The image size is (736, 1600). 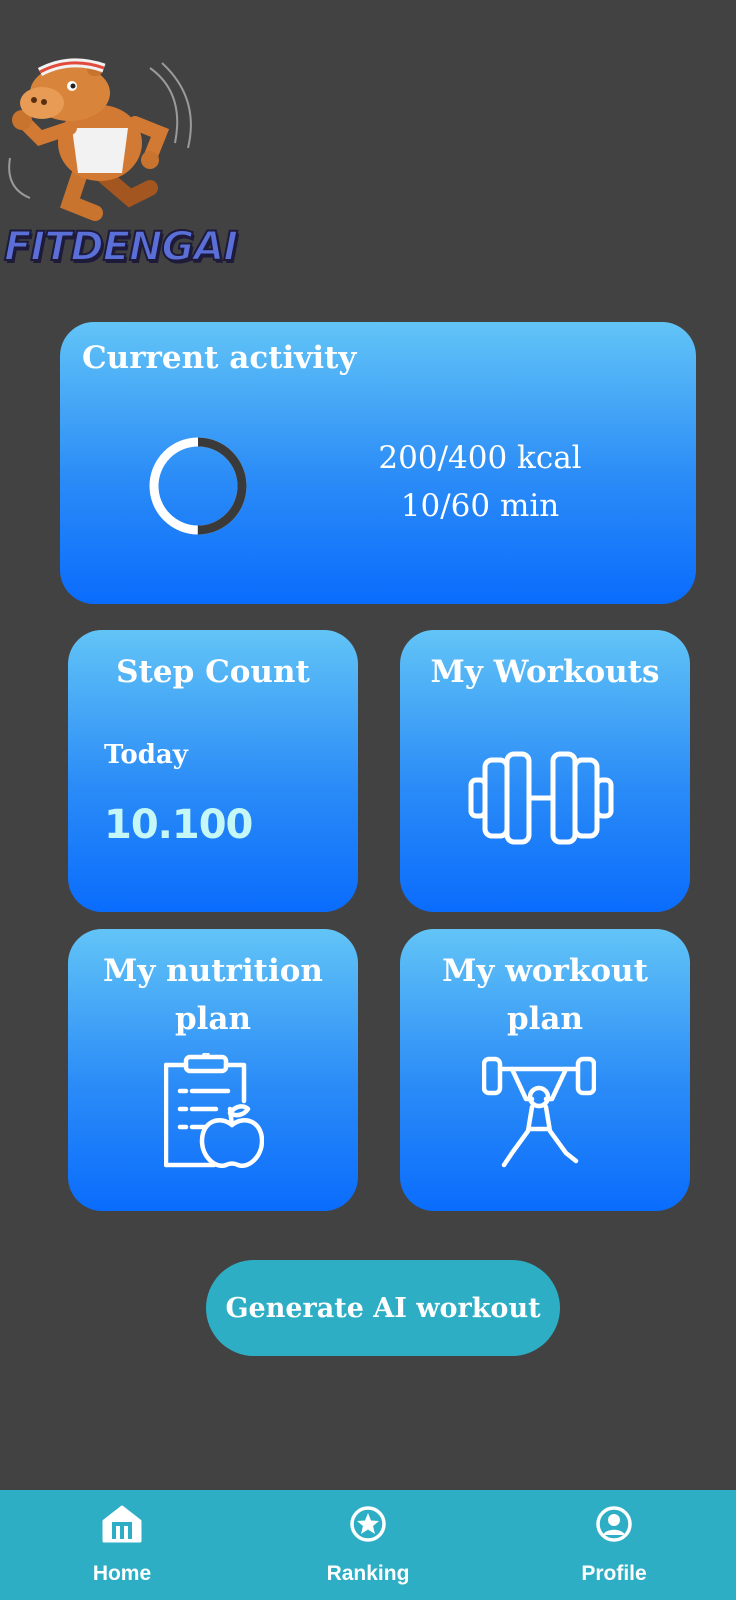 What do you see at coordinates (545, 1019) in the screenshot?
I see `workout-plan-title-line2: plan` at bounding box center [545, 1019].